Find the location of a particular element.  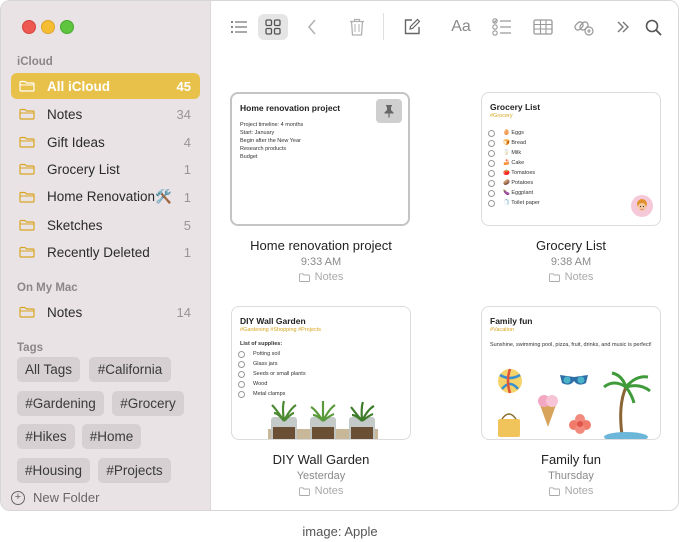

tag-grocery: #Grocery is located at coordinates (148, 403).